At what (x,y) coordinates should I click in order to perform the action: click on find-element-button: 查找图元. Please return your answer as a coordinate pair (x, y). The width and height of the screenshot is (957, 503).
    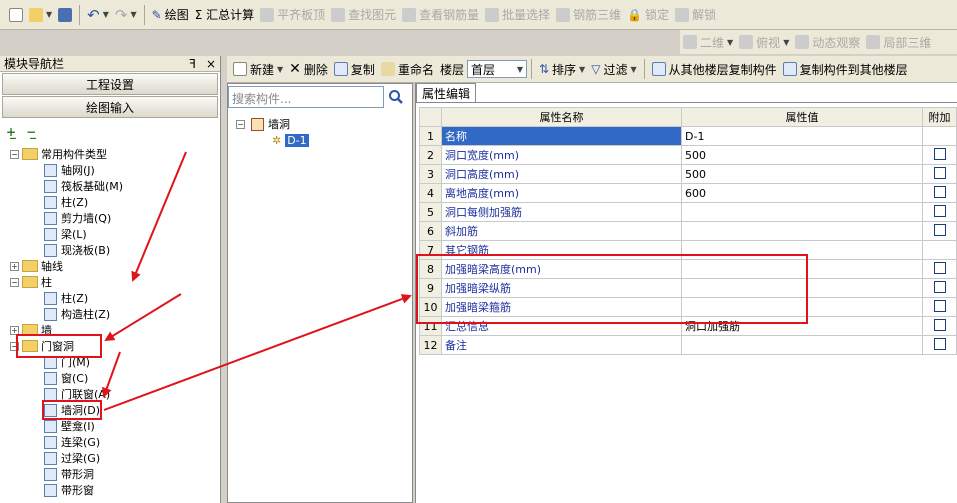
    Looking at the image, I should click on (363, 15).